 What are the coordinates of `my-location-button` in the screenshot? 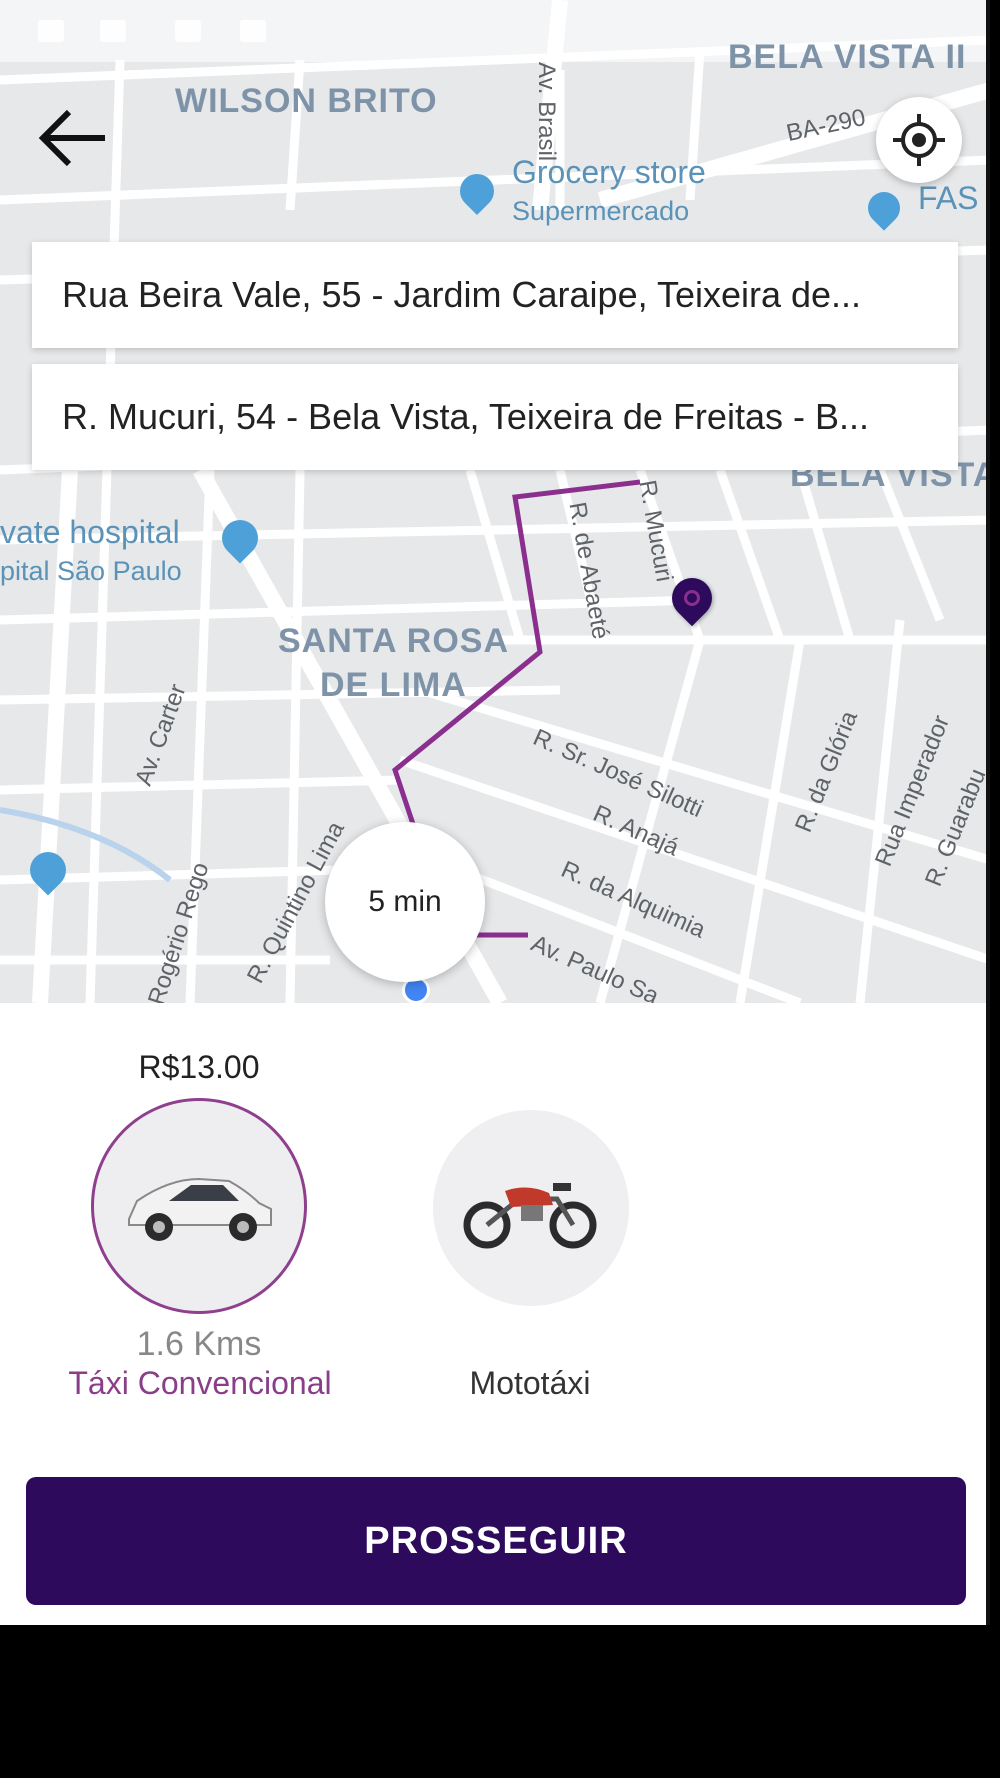 It's located at (919, 140).